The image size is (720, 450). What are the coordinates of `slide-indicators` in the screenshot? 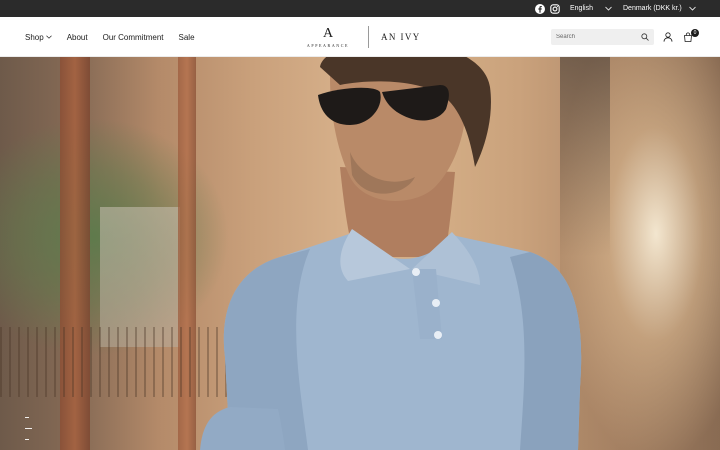 It's located at (28, 428).